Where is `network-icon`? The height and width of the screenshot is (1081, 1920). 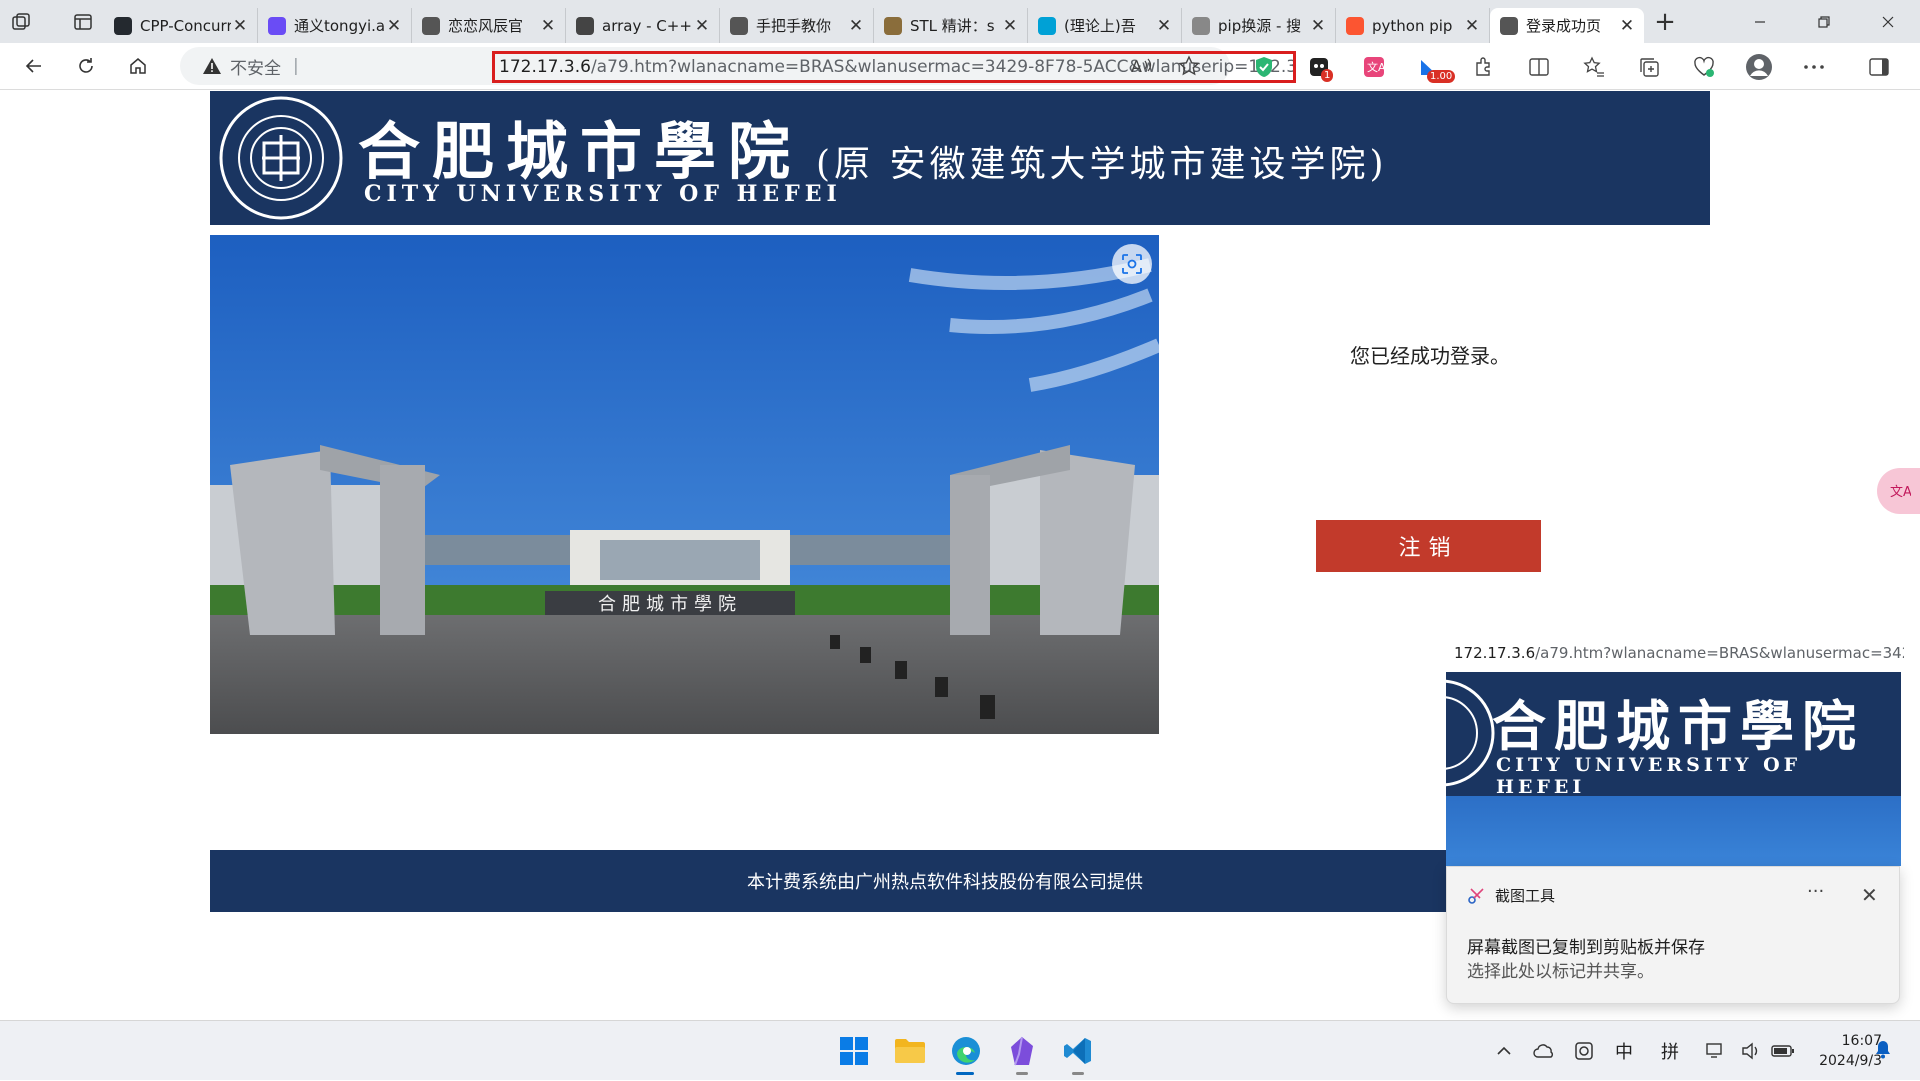
network-icon is located at coordinates (1716, 1051).